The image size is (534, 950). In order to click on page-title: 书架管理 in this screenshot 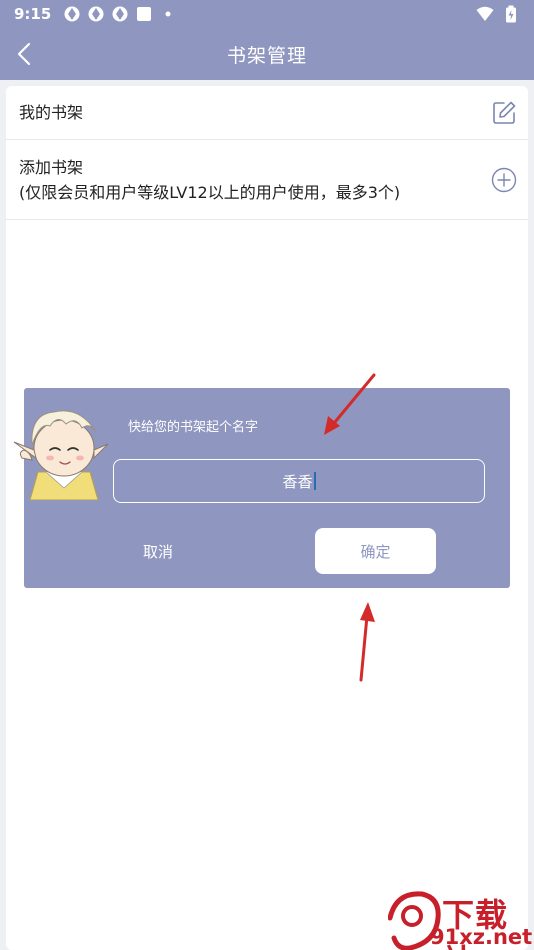, I will do `click(266, 55)`.